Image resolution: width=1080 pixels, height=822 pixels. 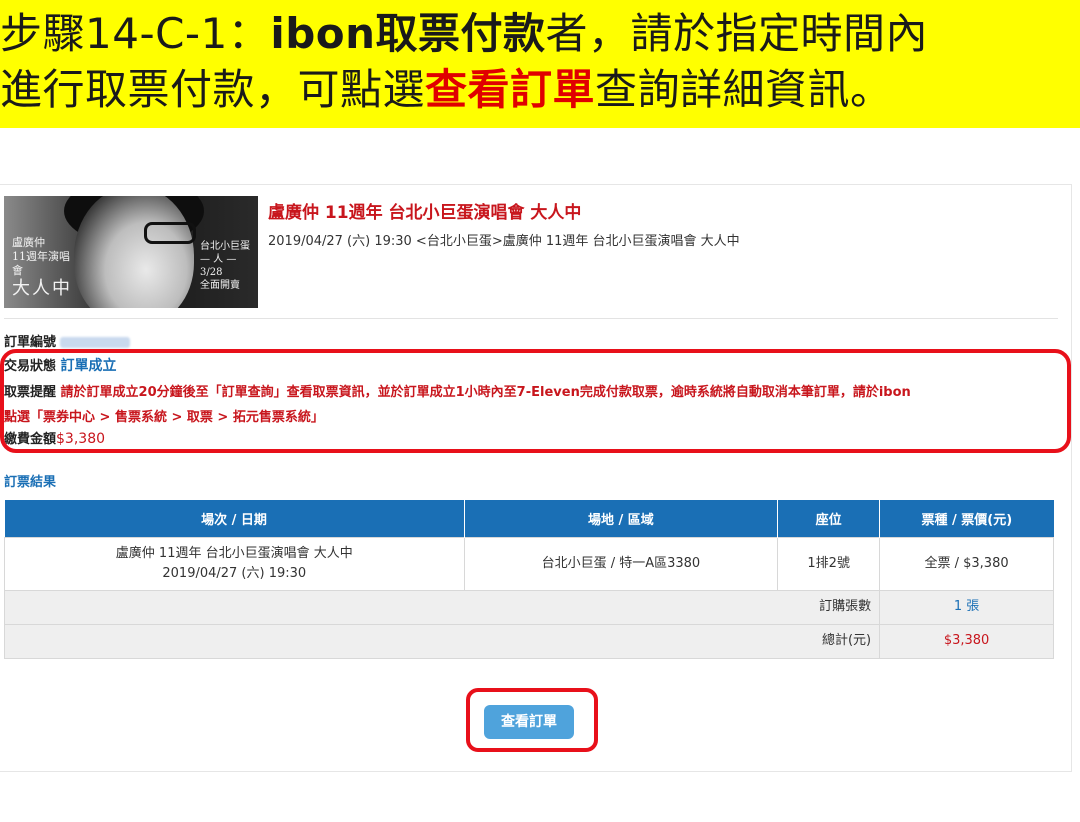 What do you see at coordinates (829, 563) in the screenshot?
I see `cell-seat: 1排2號` at bounding box center [829, 563].